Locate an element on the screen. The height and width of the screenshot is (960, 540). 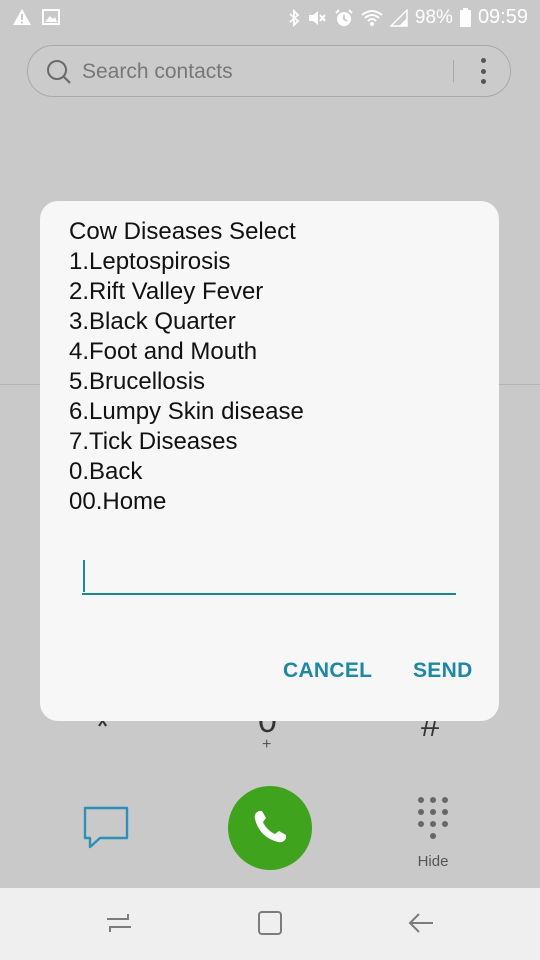
send-button: SEND is located at coordinates (443, 671).